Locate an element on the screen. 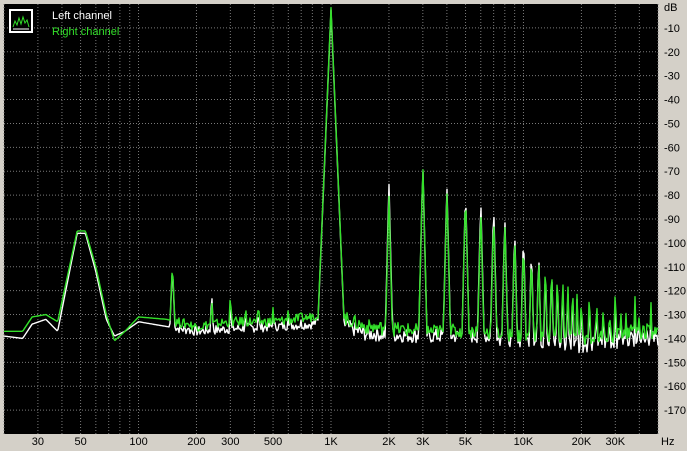  x-tick-label: 1K is located at coordinates (331, 442).